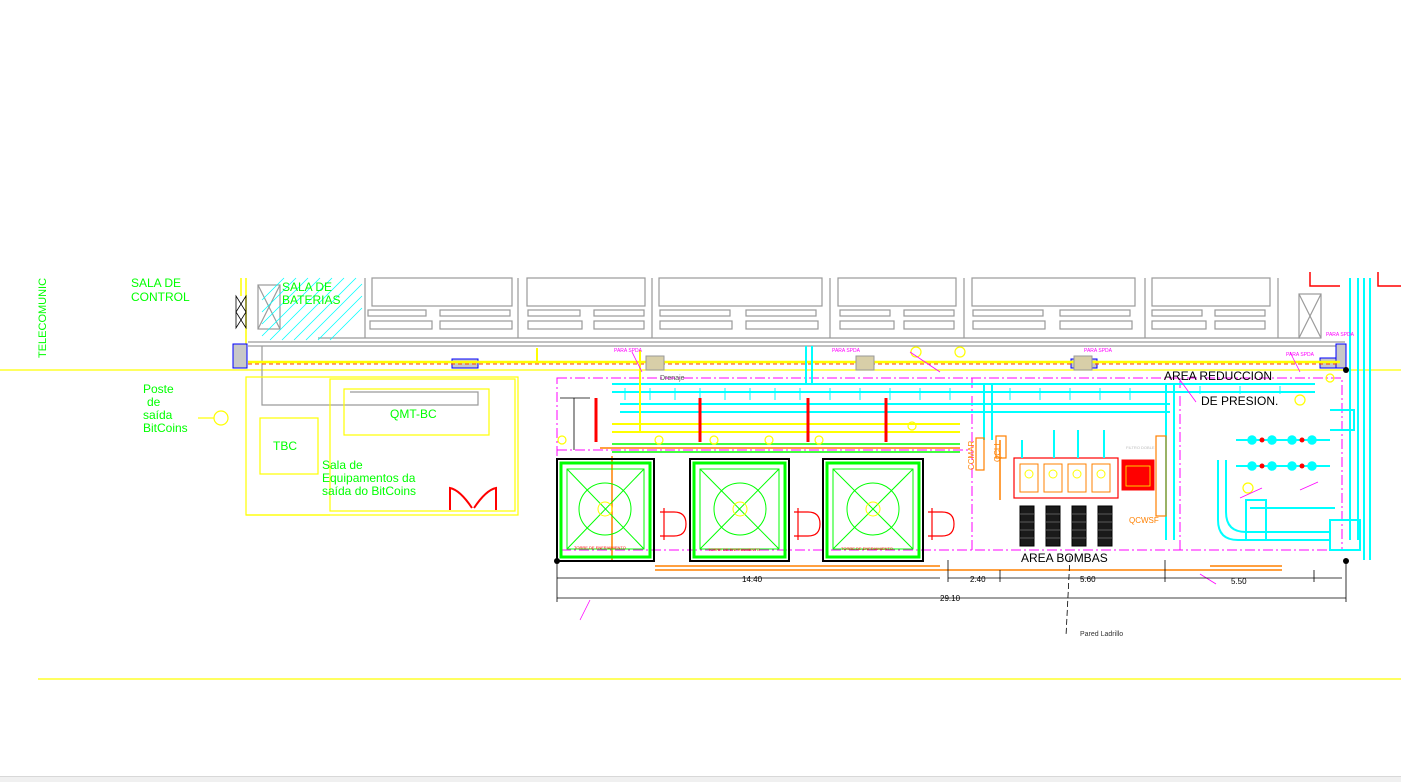 This screenshot has height=782, width=1401. Describe the element at coordinates (748, 390) in the screenshot. I see `supply-pipes` at that location.